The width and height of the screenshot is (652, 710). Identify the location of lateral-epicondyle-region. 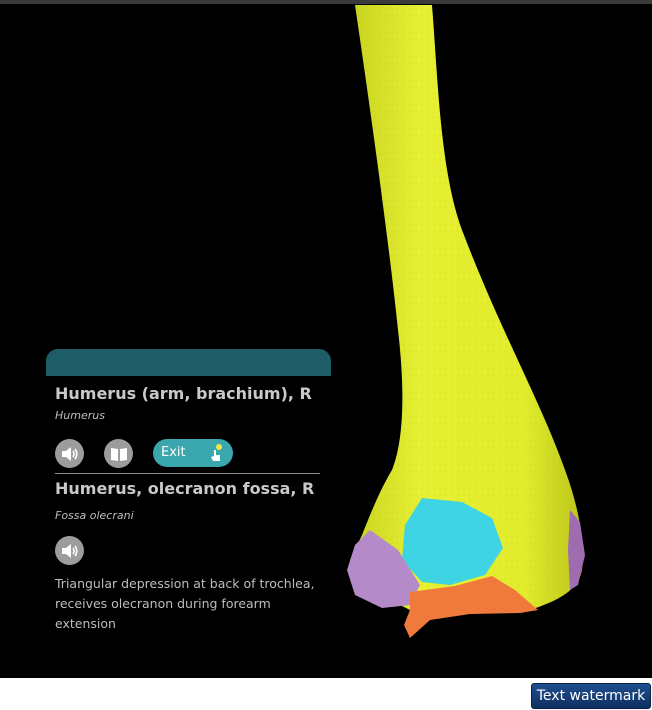
(576, 550).